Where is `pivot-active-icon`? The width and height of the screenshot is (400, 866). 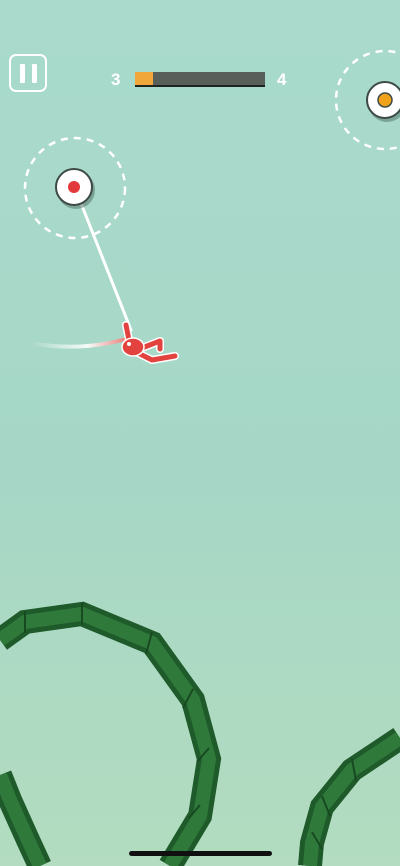 pivot-active-icon is located at coordinates (75, 188).